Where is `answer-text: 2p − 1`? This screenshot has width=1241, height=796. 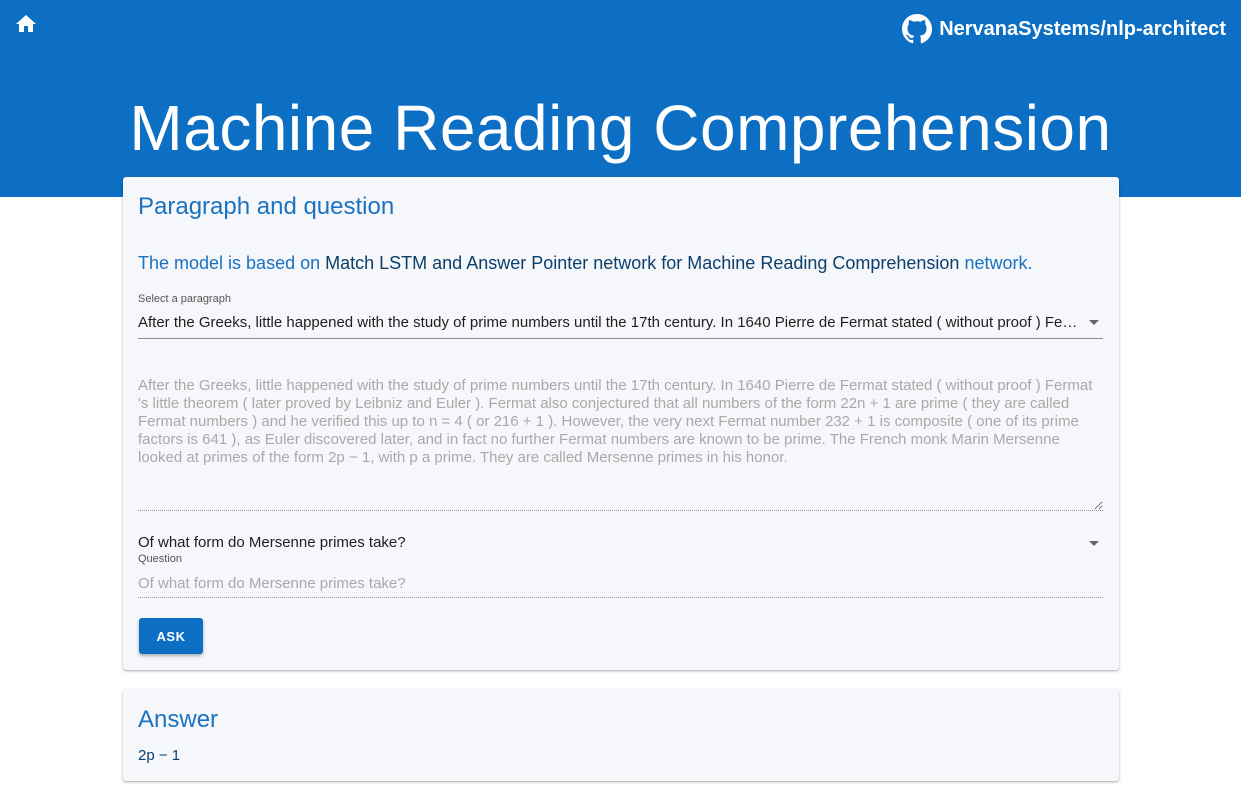
answer-text: 2p − 1 is located at coordinates (159, 755).